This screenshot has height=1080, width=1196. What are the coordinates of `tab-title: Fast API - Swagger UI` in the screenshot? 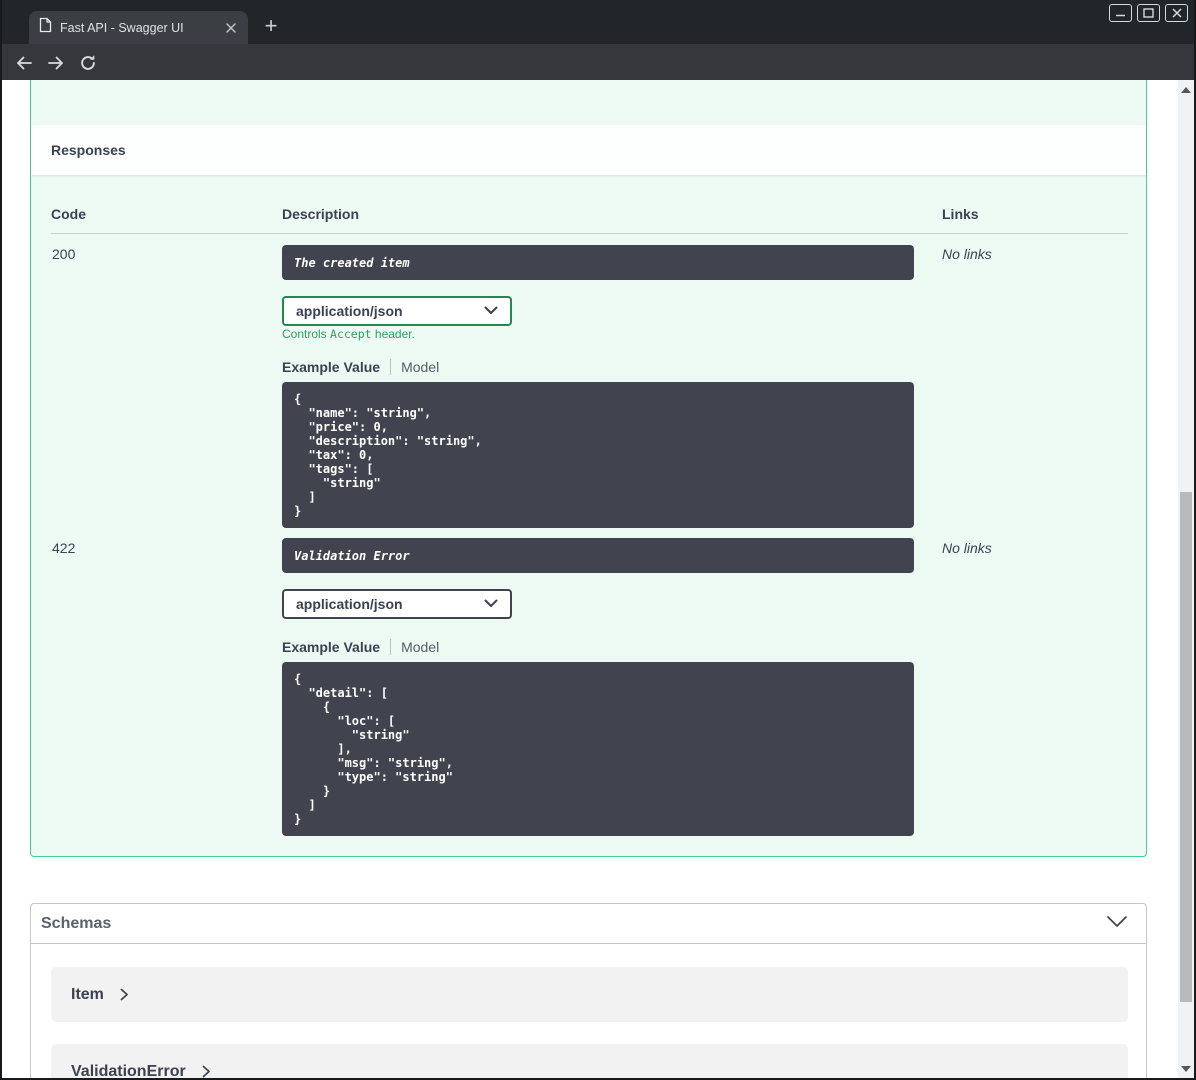 It's located at (122, 27).